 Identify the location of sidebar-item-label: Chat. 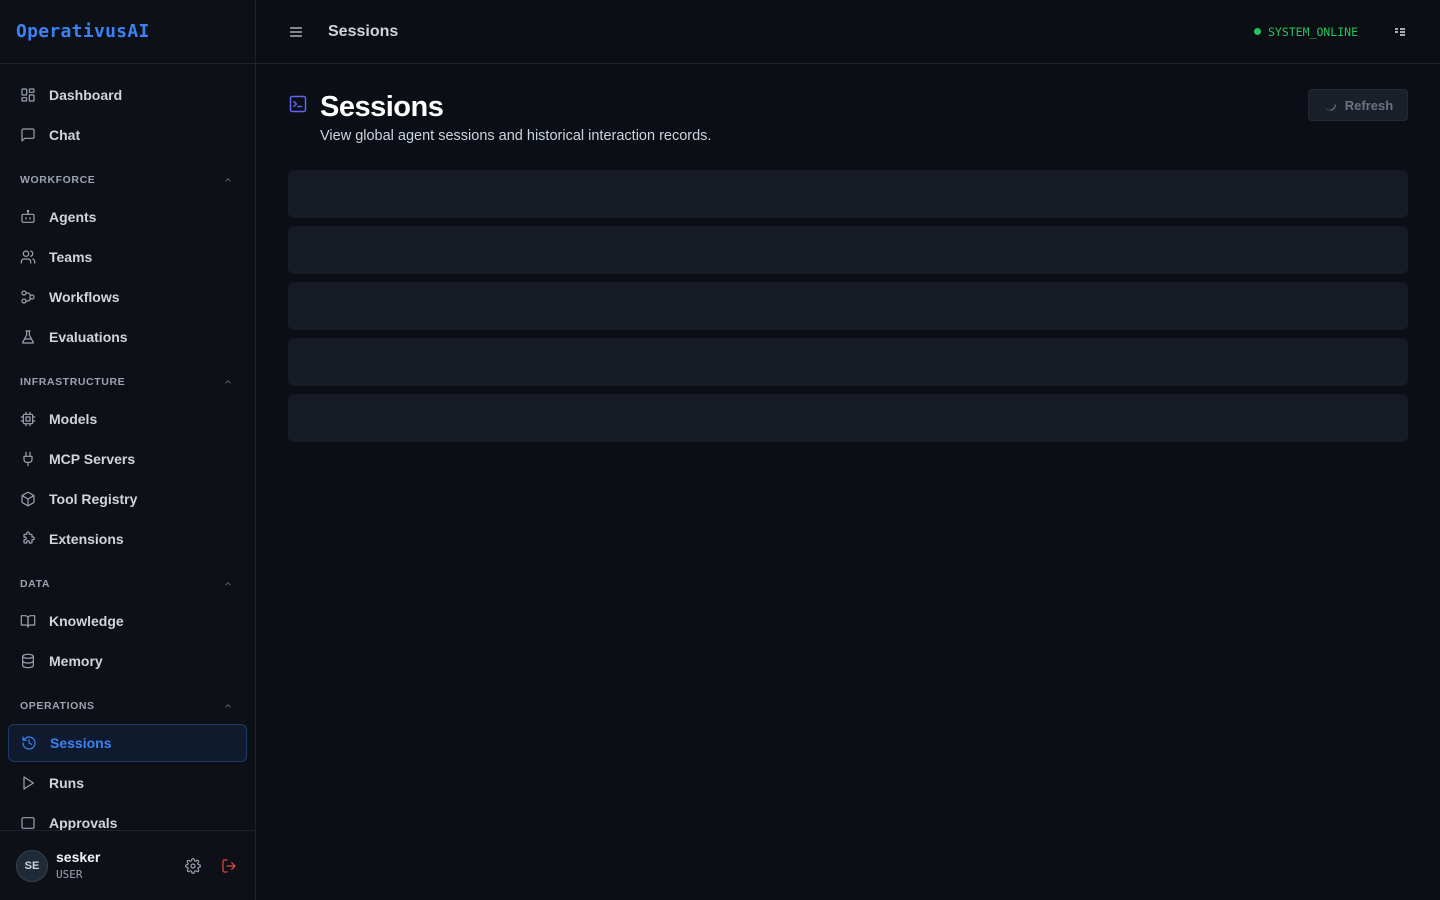
(65, 135).